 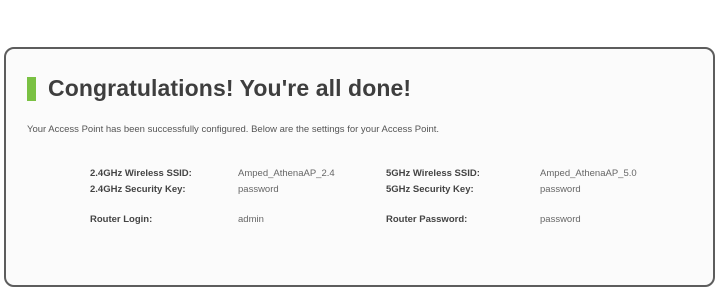 I want to click on router-login-value: admin, so click(x=251, y=219).